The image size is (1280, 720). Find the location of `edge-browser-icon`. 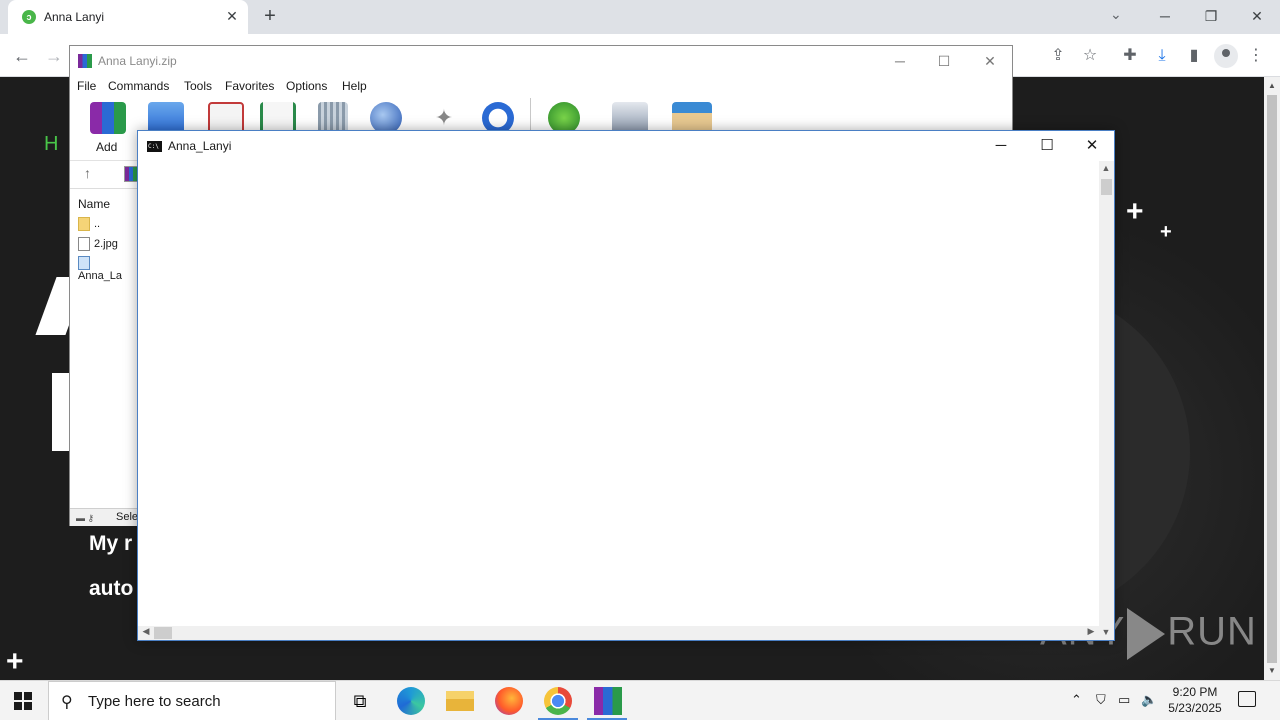

edge-browser-icon is located at coordinates (411, 701).